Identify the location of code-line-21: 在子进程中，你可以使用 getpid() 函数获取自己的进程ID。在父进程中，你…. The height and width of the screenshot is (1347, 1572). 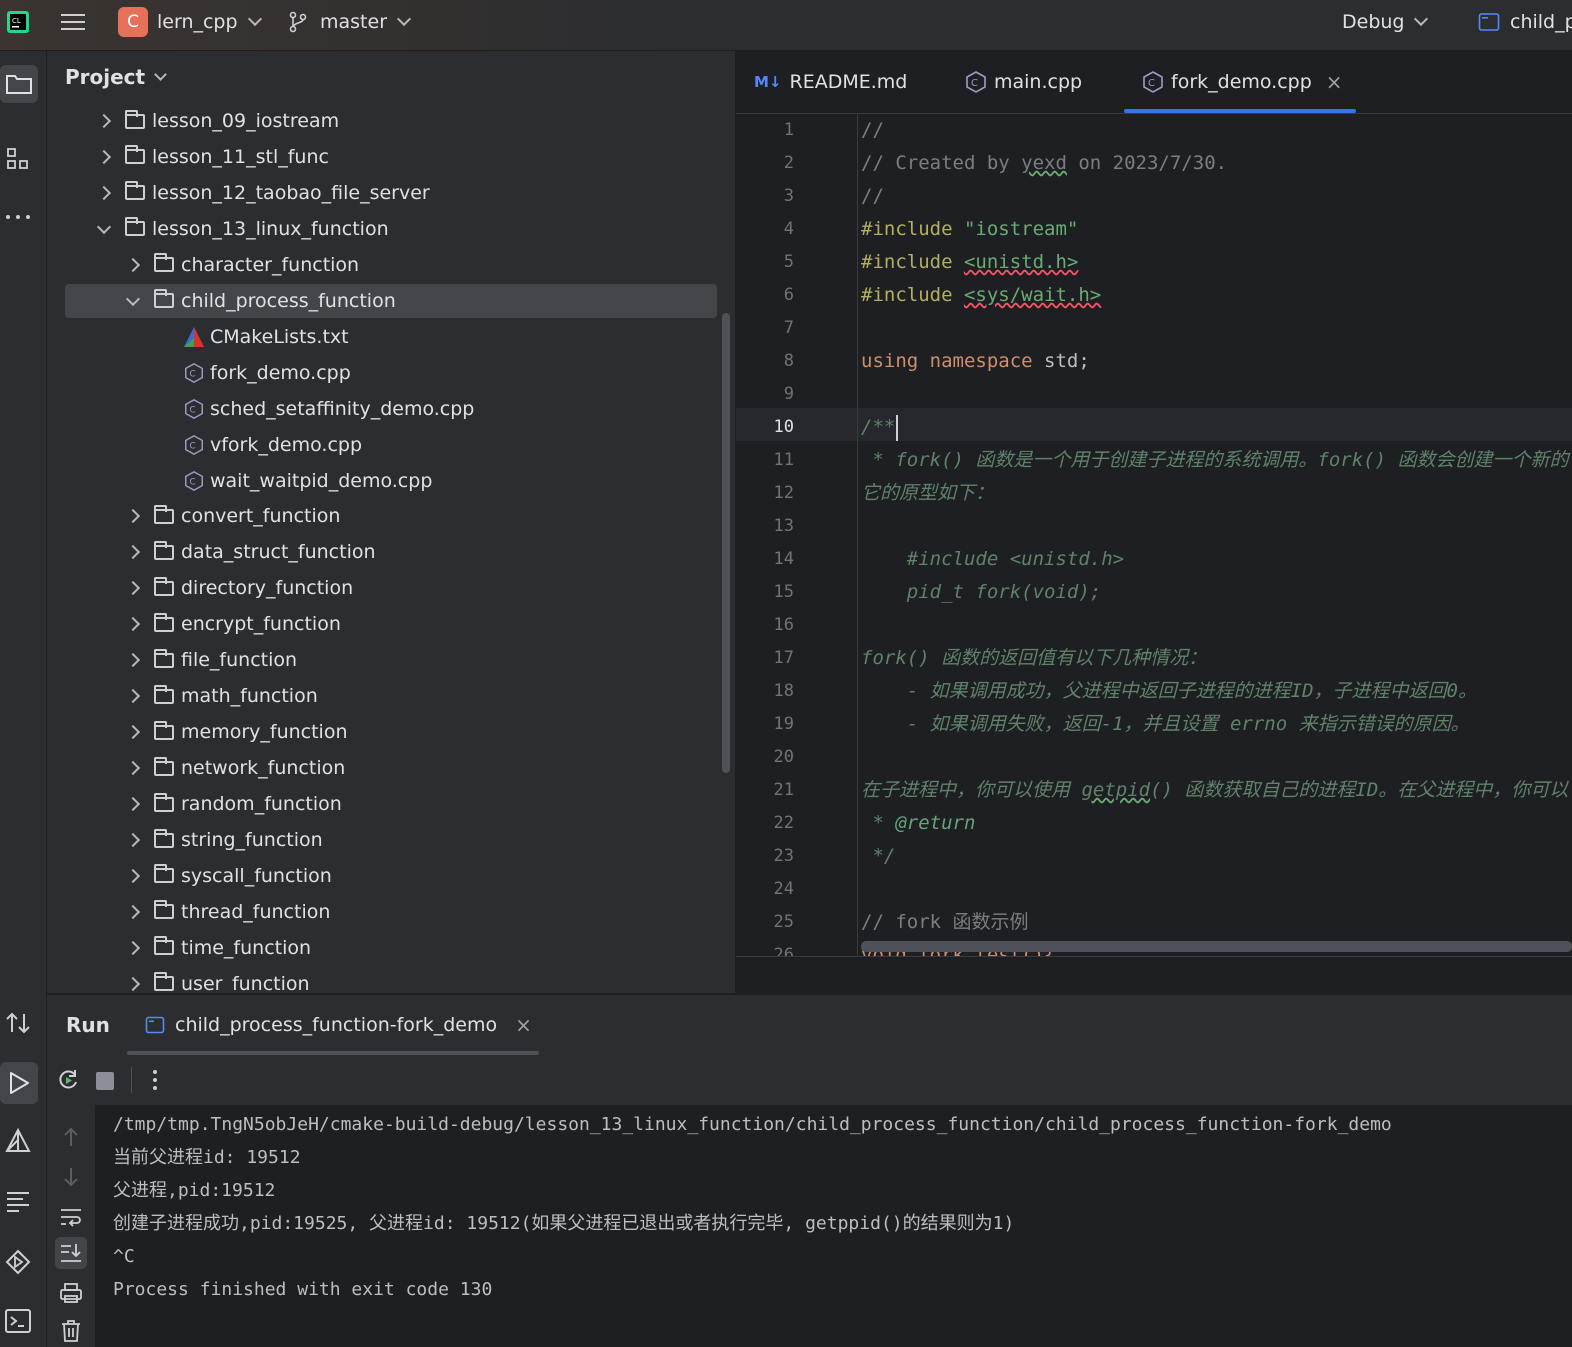
(1215, 790).